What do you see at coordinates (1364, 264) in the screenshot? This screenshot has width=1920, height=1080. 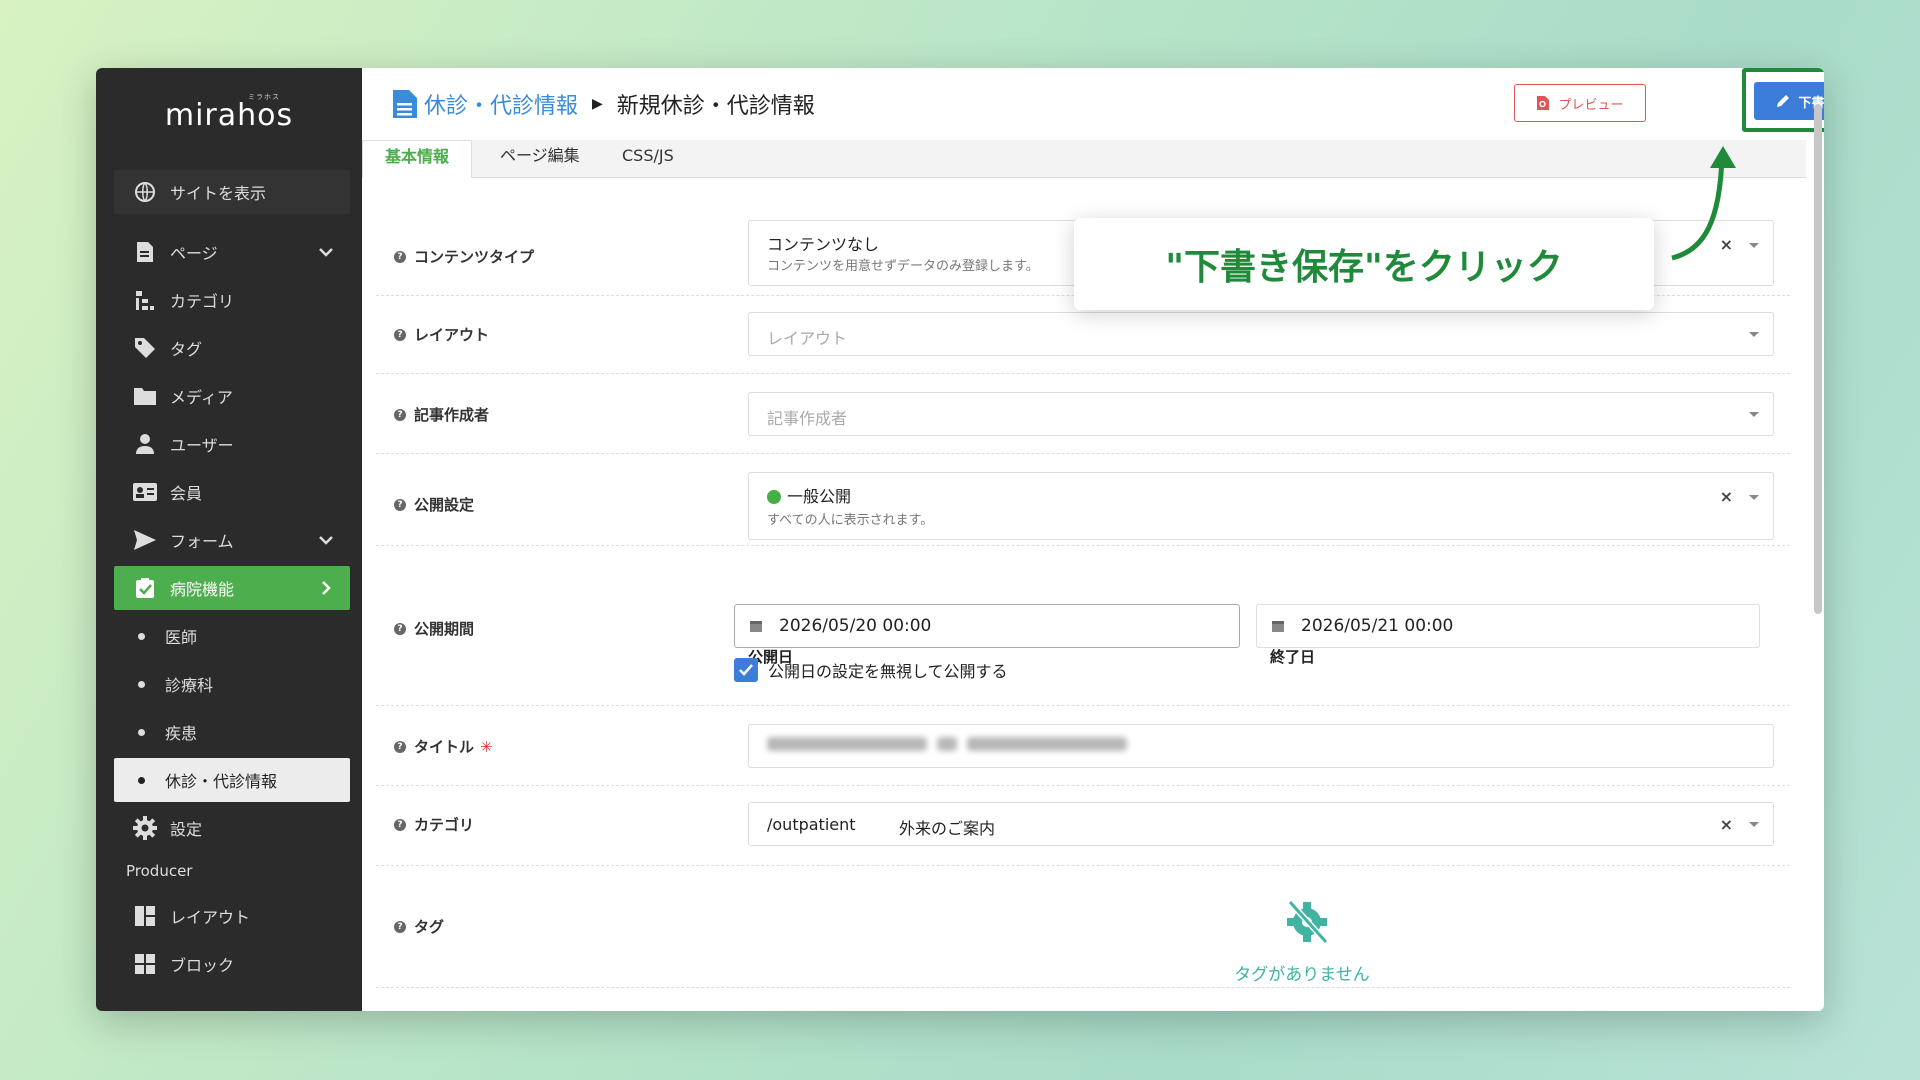 I see `instruction-callout: "下書き保存"をクリック` at bounding box center [1364, 264].